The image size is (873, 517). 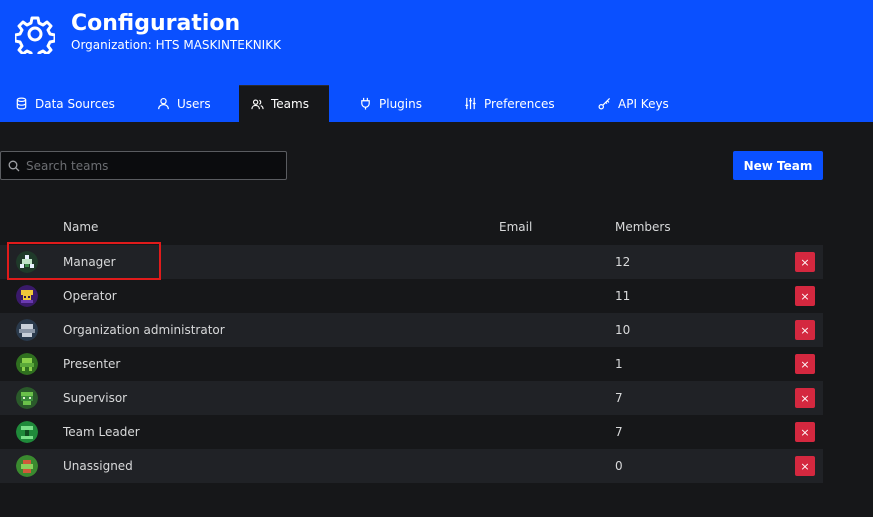 What do you see at coordinates (623, 296) in the screenshot?
I see `team-members-count: 11` at bounding box center [623, 296].